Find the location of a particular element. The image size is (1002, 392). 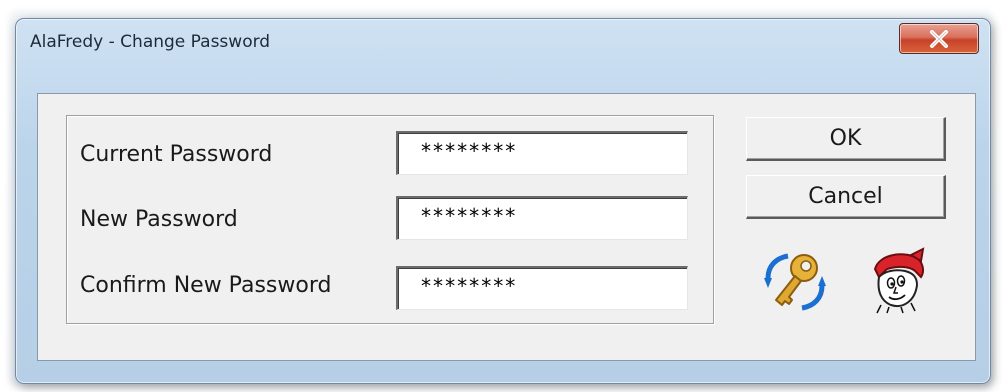

confirm-password-label: Confirm New Password is located at coordinates (206, 285).